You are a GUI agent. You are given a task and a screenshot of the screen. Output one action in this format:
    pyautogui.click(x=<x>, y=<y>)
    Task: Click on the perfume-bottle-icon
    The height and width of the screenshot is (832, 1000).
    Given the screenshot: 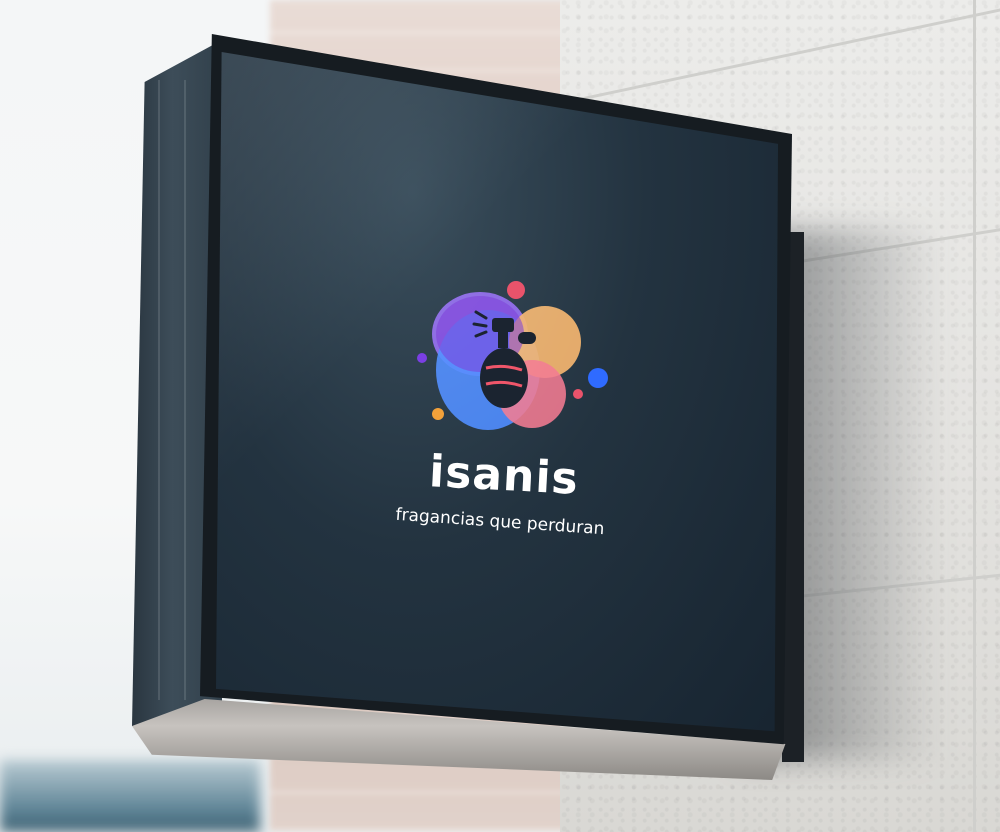 What is the action you would take?
    pyautogui.click(x=512, y=355)
    